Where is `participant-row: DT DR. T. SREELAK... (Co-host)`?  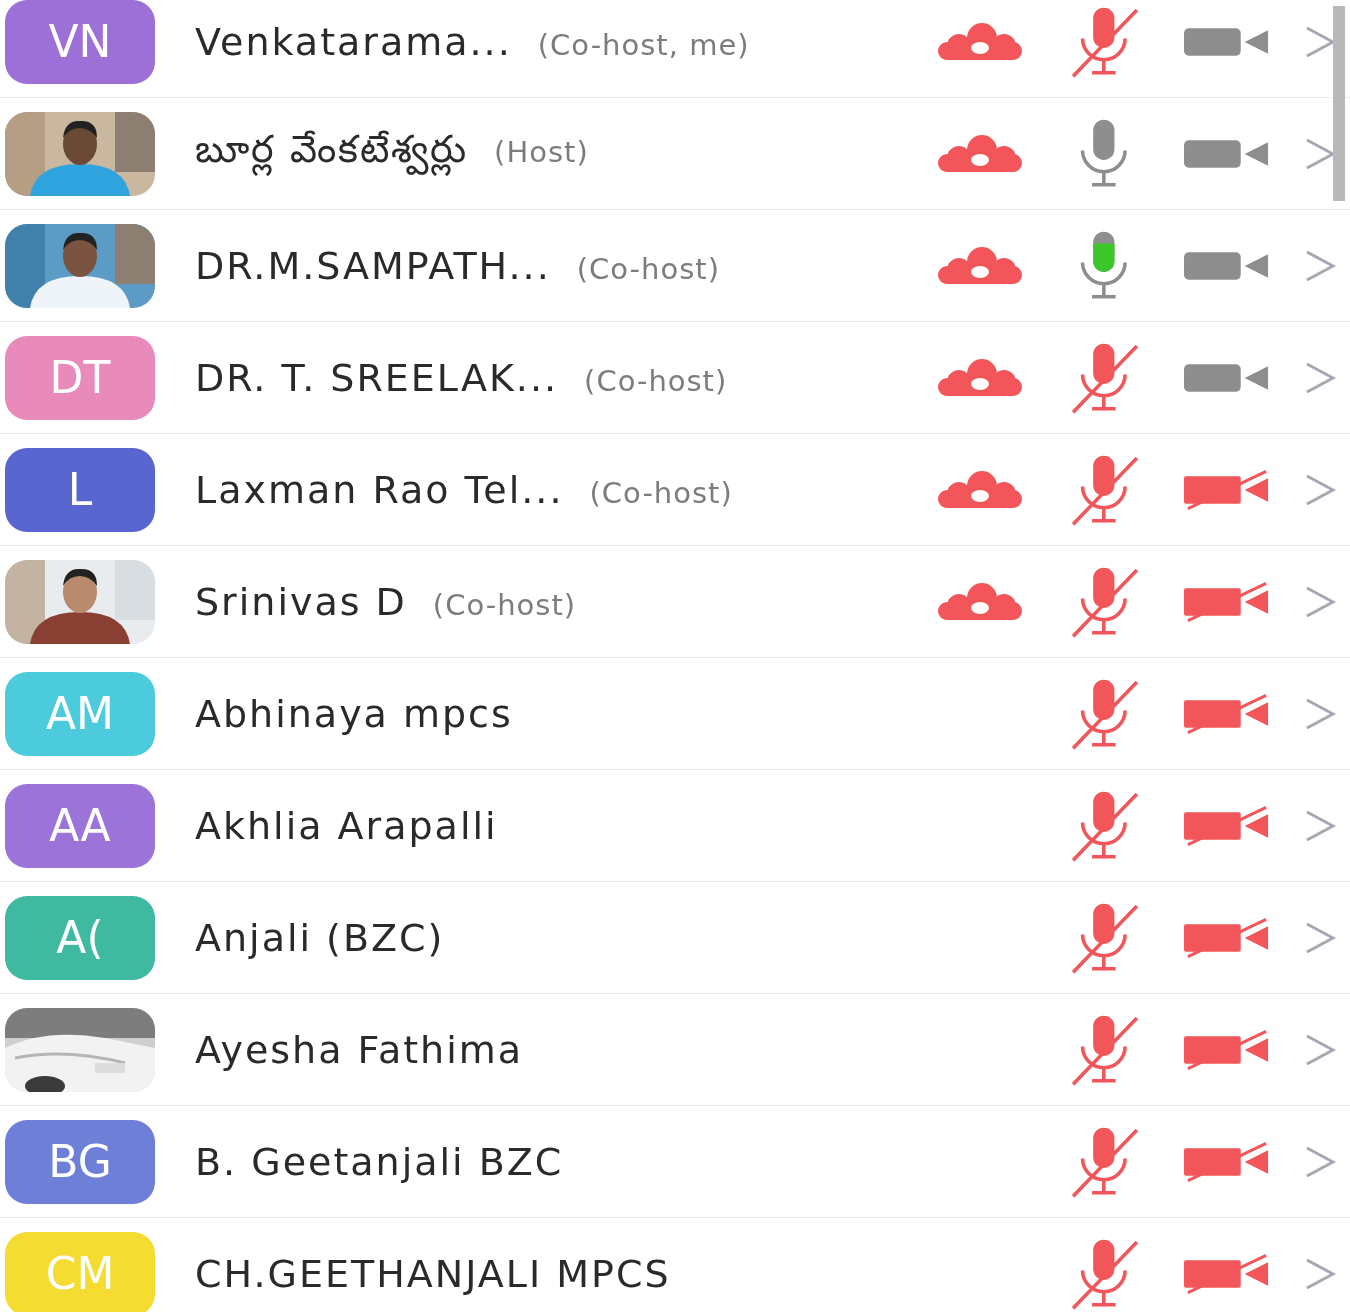
participant-row: DT DR. T. SREELAK... (Co-host) is located at coordinates (675, 378).